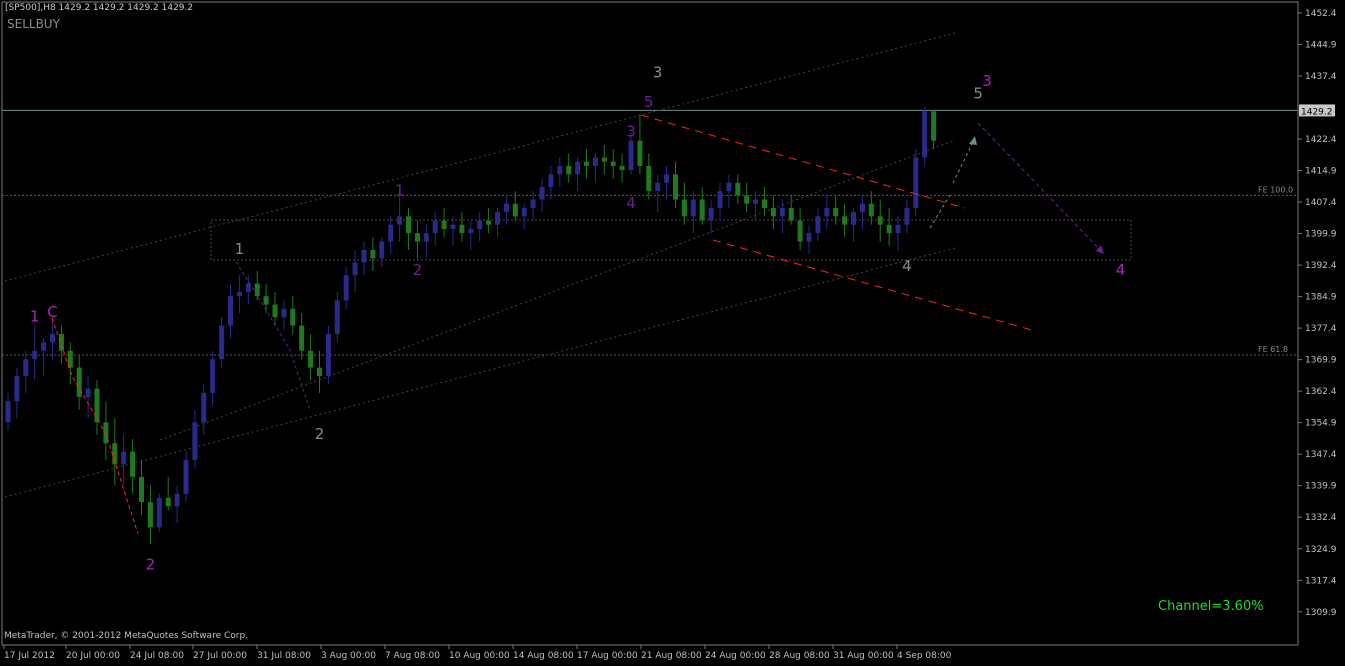 The height and width of the screenshot is (666, 1345). I want to click on price-axis-label: 1384.9, so click(1321, 298).